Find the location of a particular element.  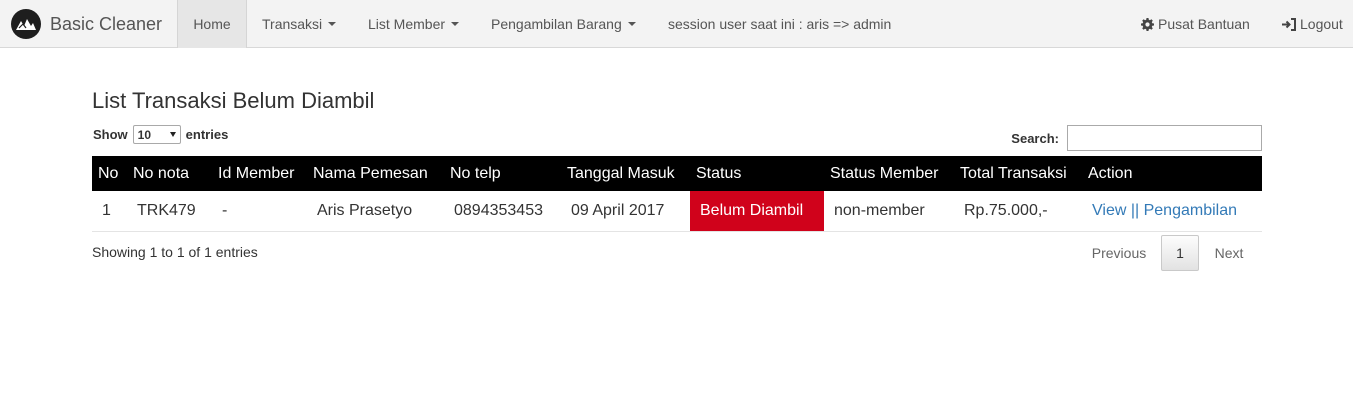

col-header-no: No is located at coordinates (109, 173).